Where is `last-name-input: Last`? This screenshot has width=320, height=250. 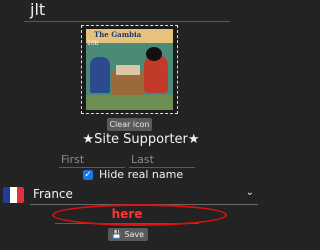 last-name-input: Last is located at coordinates (162, 160).